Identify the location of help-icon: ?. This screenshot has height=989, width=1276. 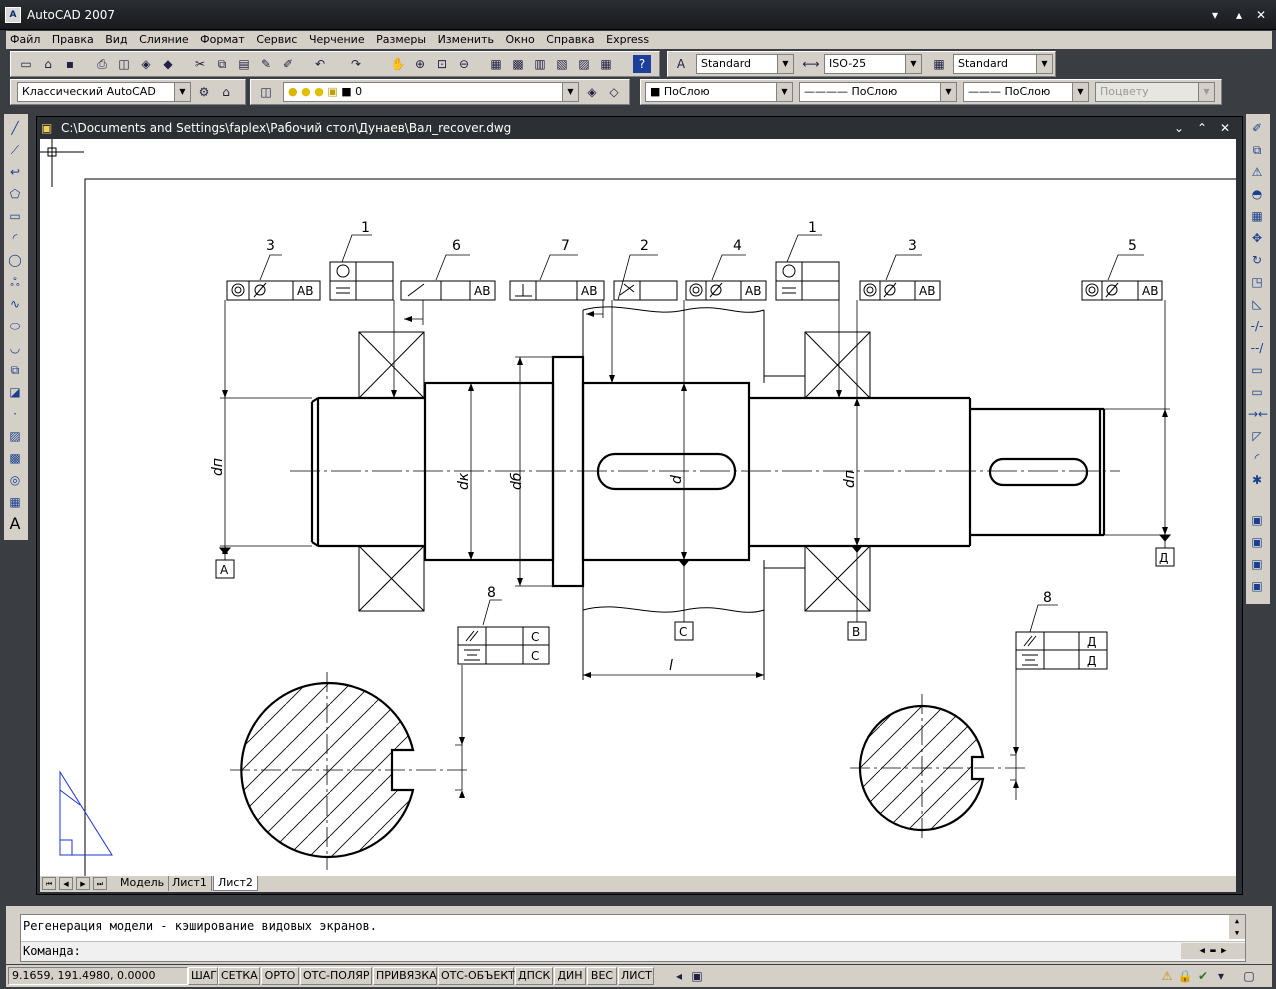
(642, 64).